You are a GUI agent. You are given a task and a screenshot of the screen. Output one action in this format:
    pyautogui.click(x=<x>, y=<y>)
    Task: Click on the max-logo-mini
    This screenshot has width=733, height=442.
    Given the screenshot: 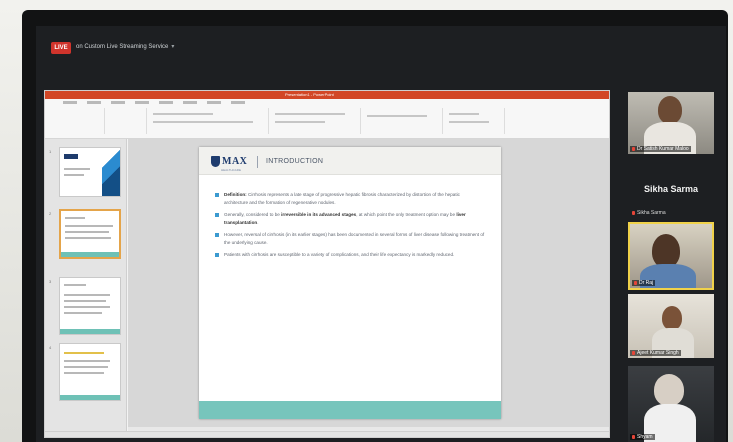 What is the action you would take?
    pyautogui.click(x=71, y=156)
    